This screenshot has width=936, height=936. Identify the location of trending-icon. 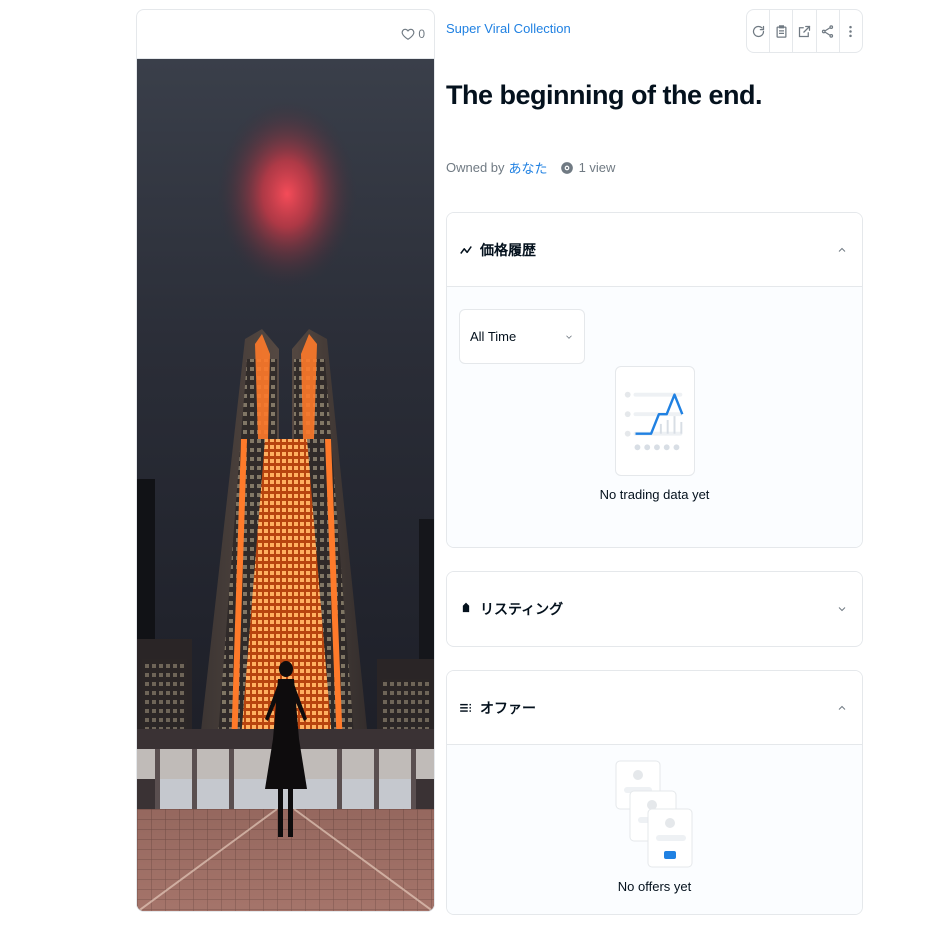
(466, 250).